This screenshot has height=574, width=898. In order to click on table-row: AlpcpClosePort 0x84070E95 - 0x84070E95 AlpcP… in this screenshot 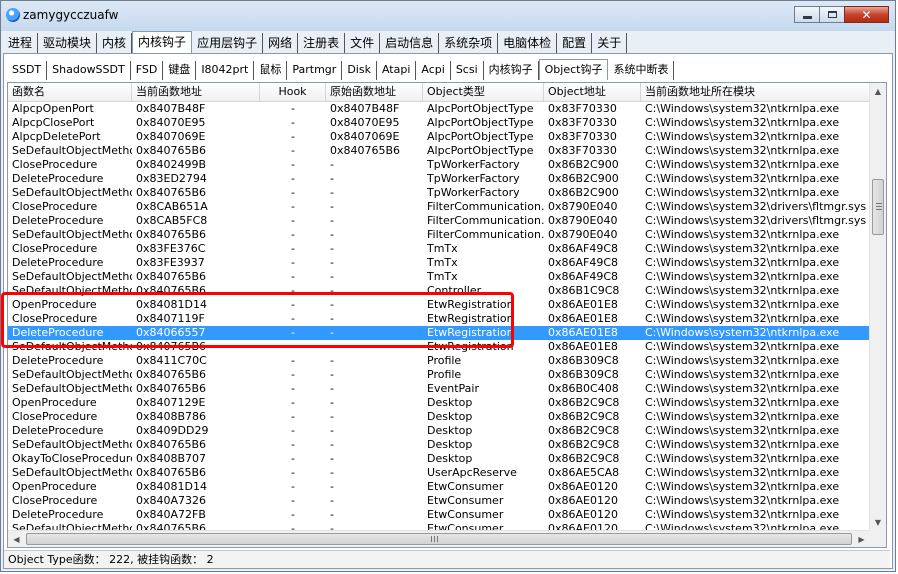, I will do `click(439, 123)`.